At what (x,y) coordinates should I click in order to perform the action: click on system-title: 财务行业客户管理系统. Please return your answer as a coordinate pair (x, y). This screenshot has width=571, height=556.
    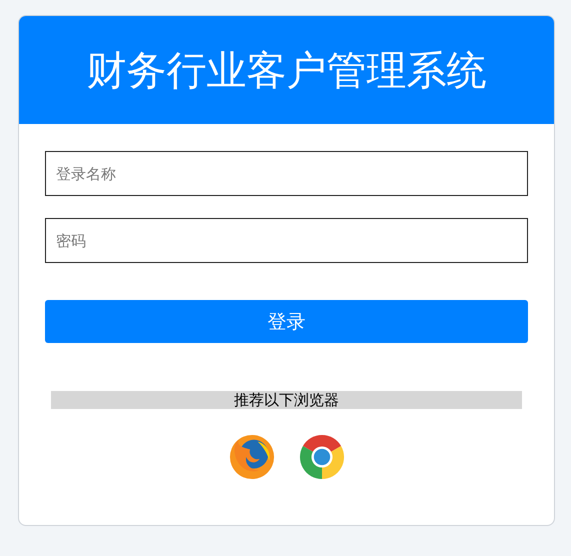
    Looking at the image, I should click on (286, 71).